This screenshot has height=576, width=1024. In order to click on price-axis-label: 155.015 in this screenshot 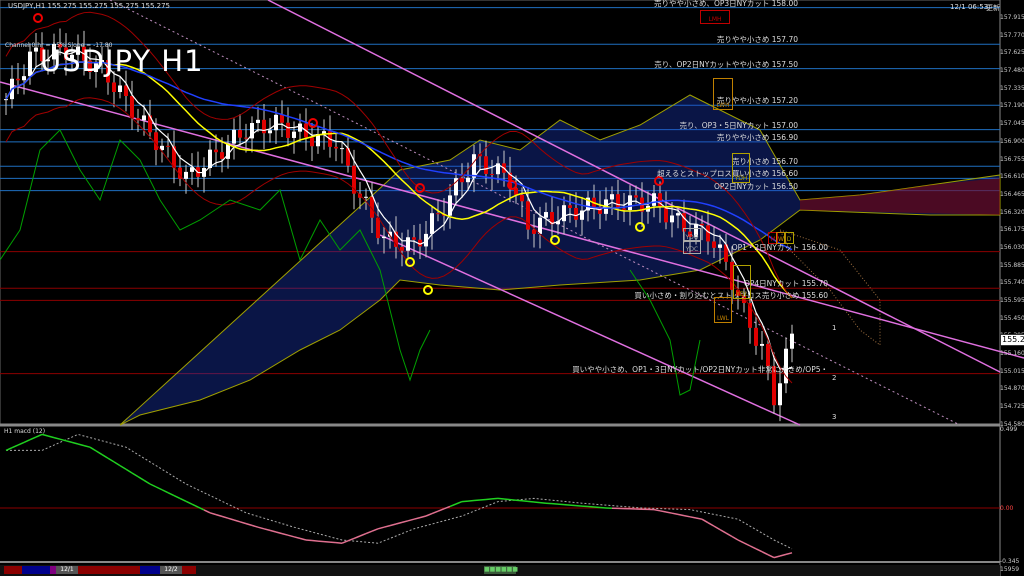, I will do `click(1012, 371)`.